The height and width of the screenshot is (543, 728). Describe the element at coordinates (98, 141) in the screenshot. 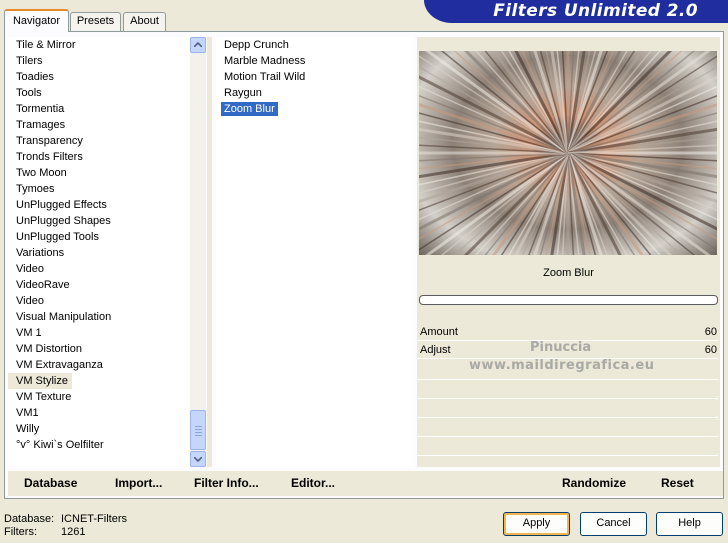

I see `category-item: Transparency` at that location.